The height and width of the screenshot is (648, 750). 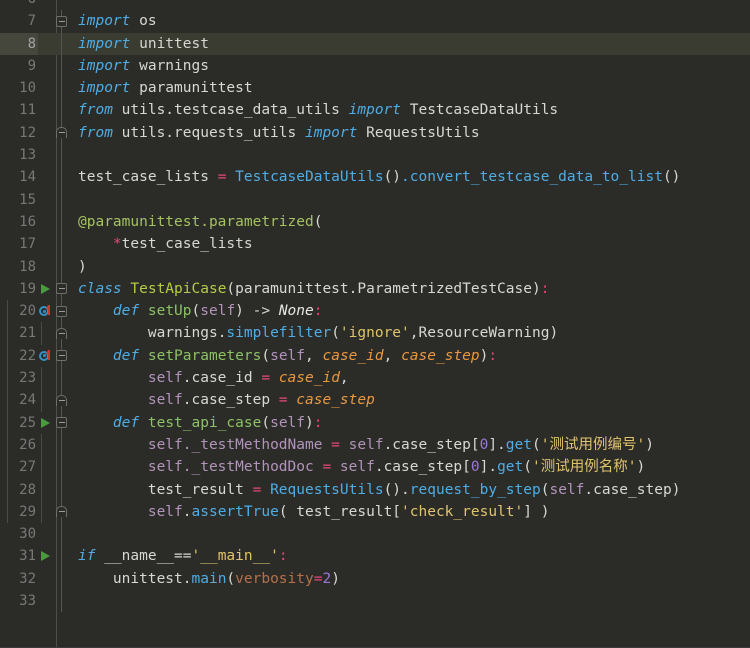 What do you see at coordinates (375, 244) in the screenshot?
I see `code-line: 17 *test_case_lists` at bounding box center [375, 244].